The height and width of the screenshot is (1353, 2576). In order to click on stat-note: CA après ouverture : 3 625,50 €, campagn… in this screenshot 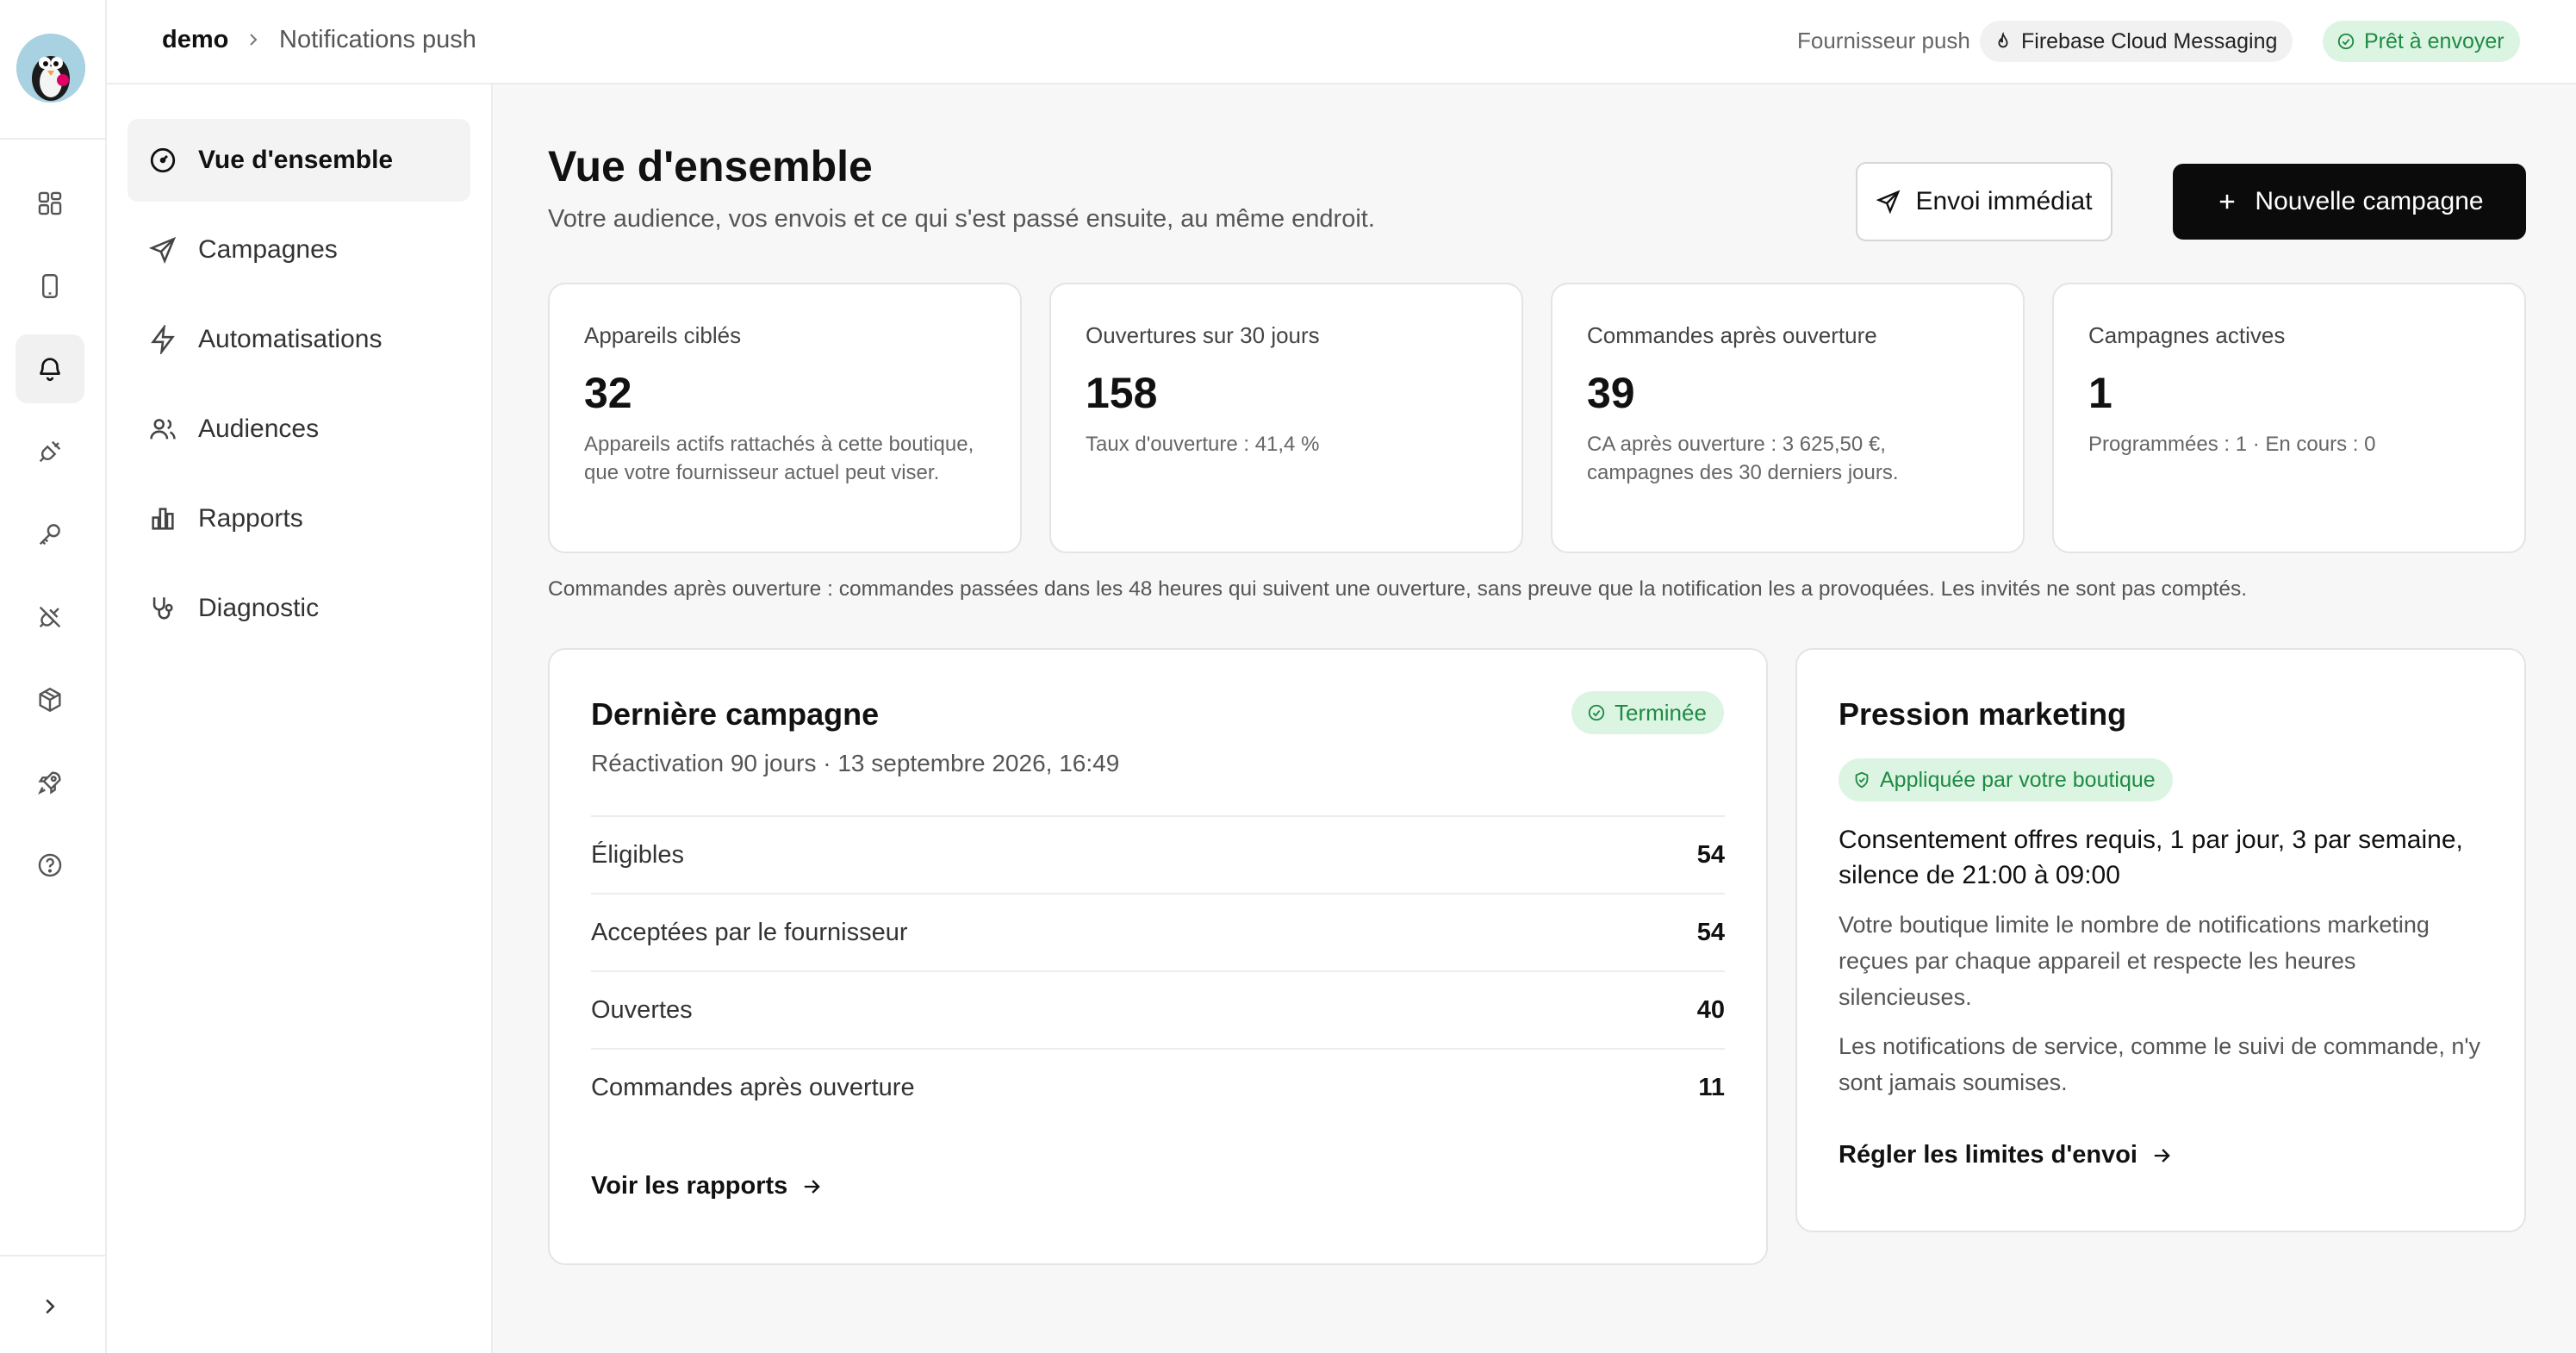, I will do `click(1743, 458)`.